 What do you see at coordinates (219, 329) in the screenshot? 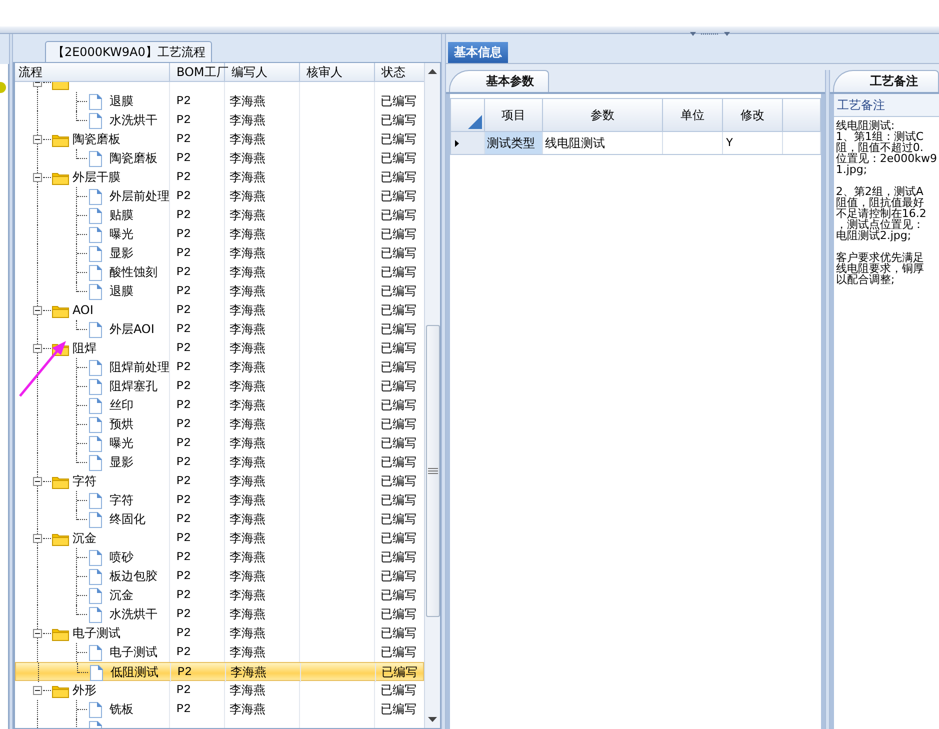
I see `tree-row: 外层AOI P2 李海燕 已编写` at bounding box center [219, 329].